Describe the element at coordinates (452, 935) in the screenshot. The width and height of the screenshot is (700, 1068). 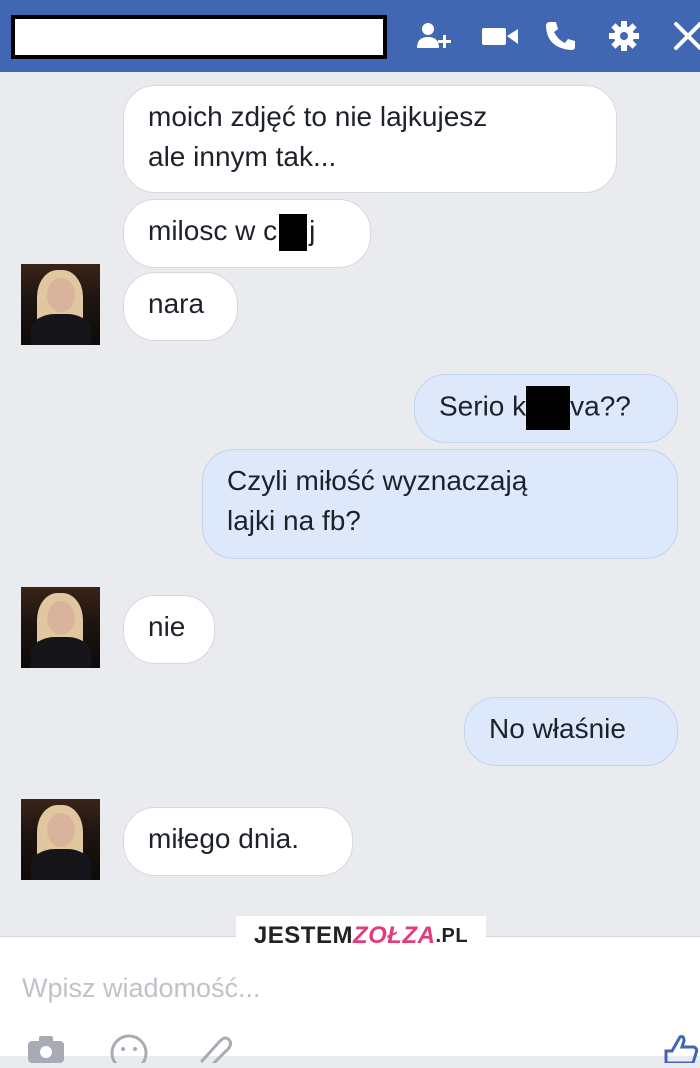
I see `watermark-text: .PL` at that location.